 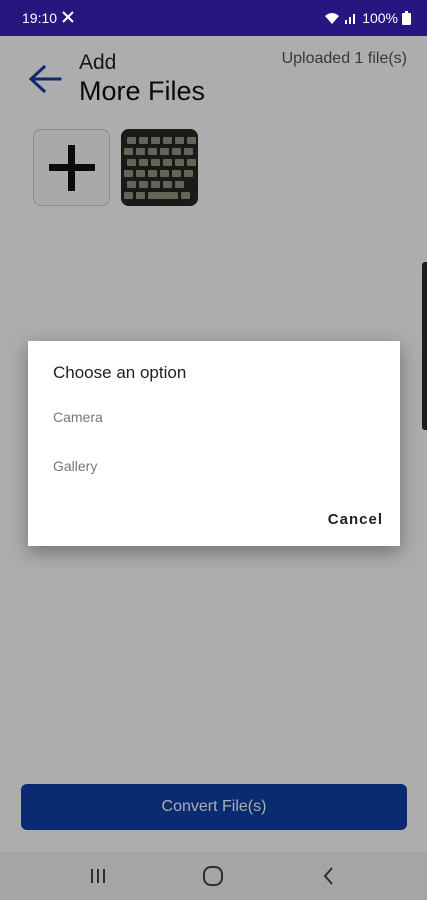 What do you see at coordinates (380, 18) in the screenshot?
I see `battery-percent: 100%` at bounding box center [380, 18].